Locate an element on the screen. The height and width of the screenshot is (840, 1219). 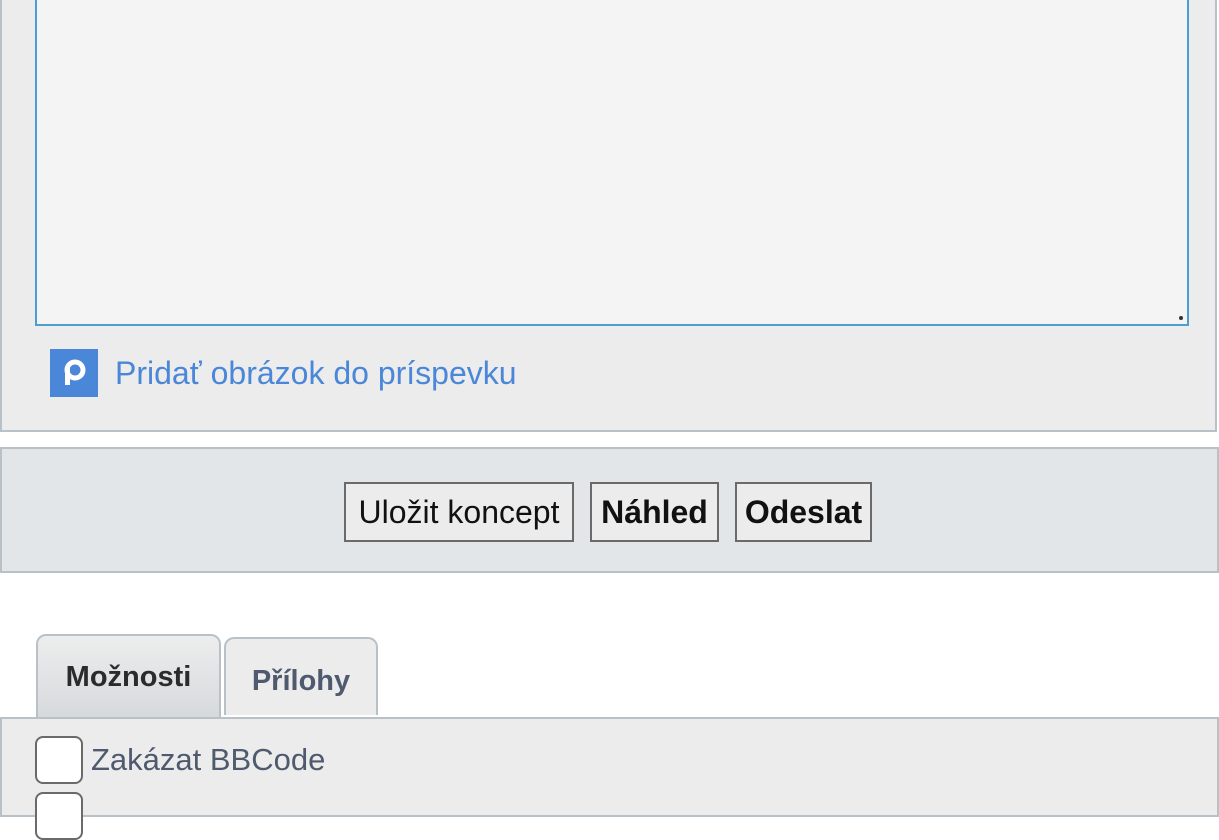
option-second is located at coordinates (63, 816).